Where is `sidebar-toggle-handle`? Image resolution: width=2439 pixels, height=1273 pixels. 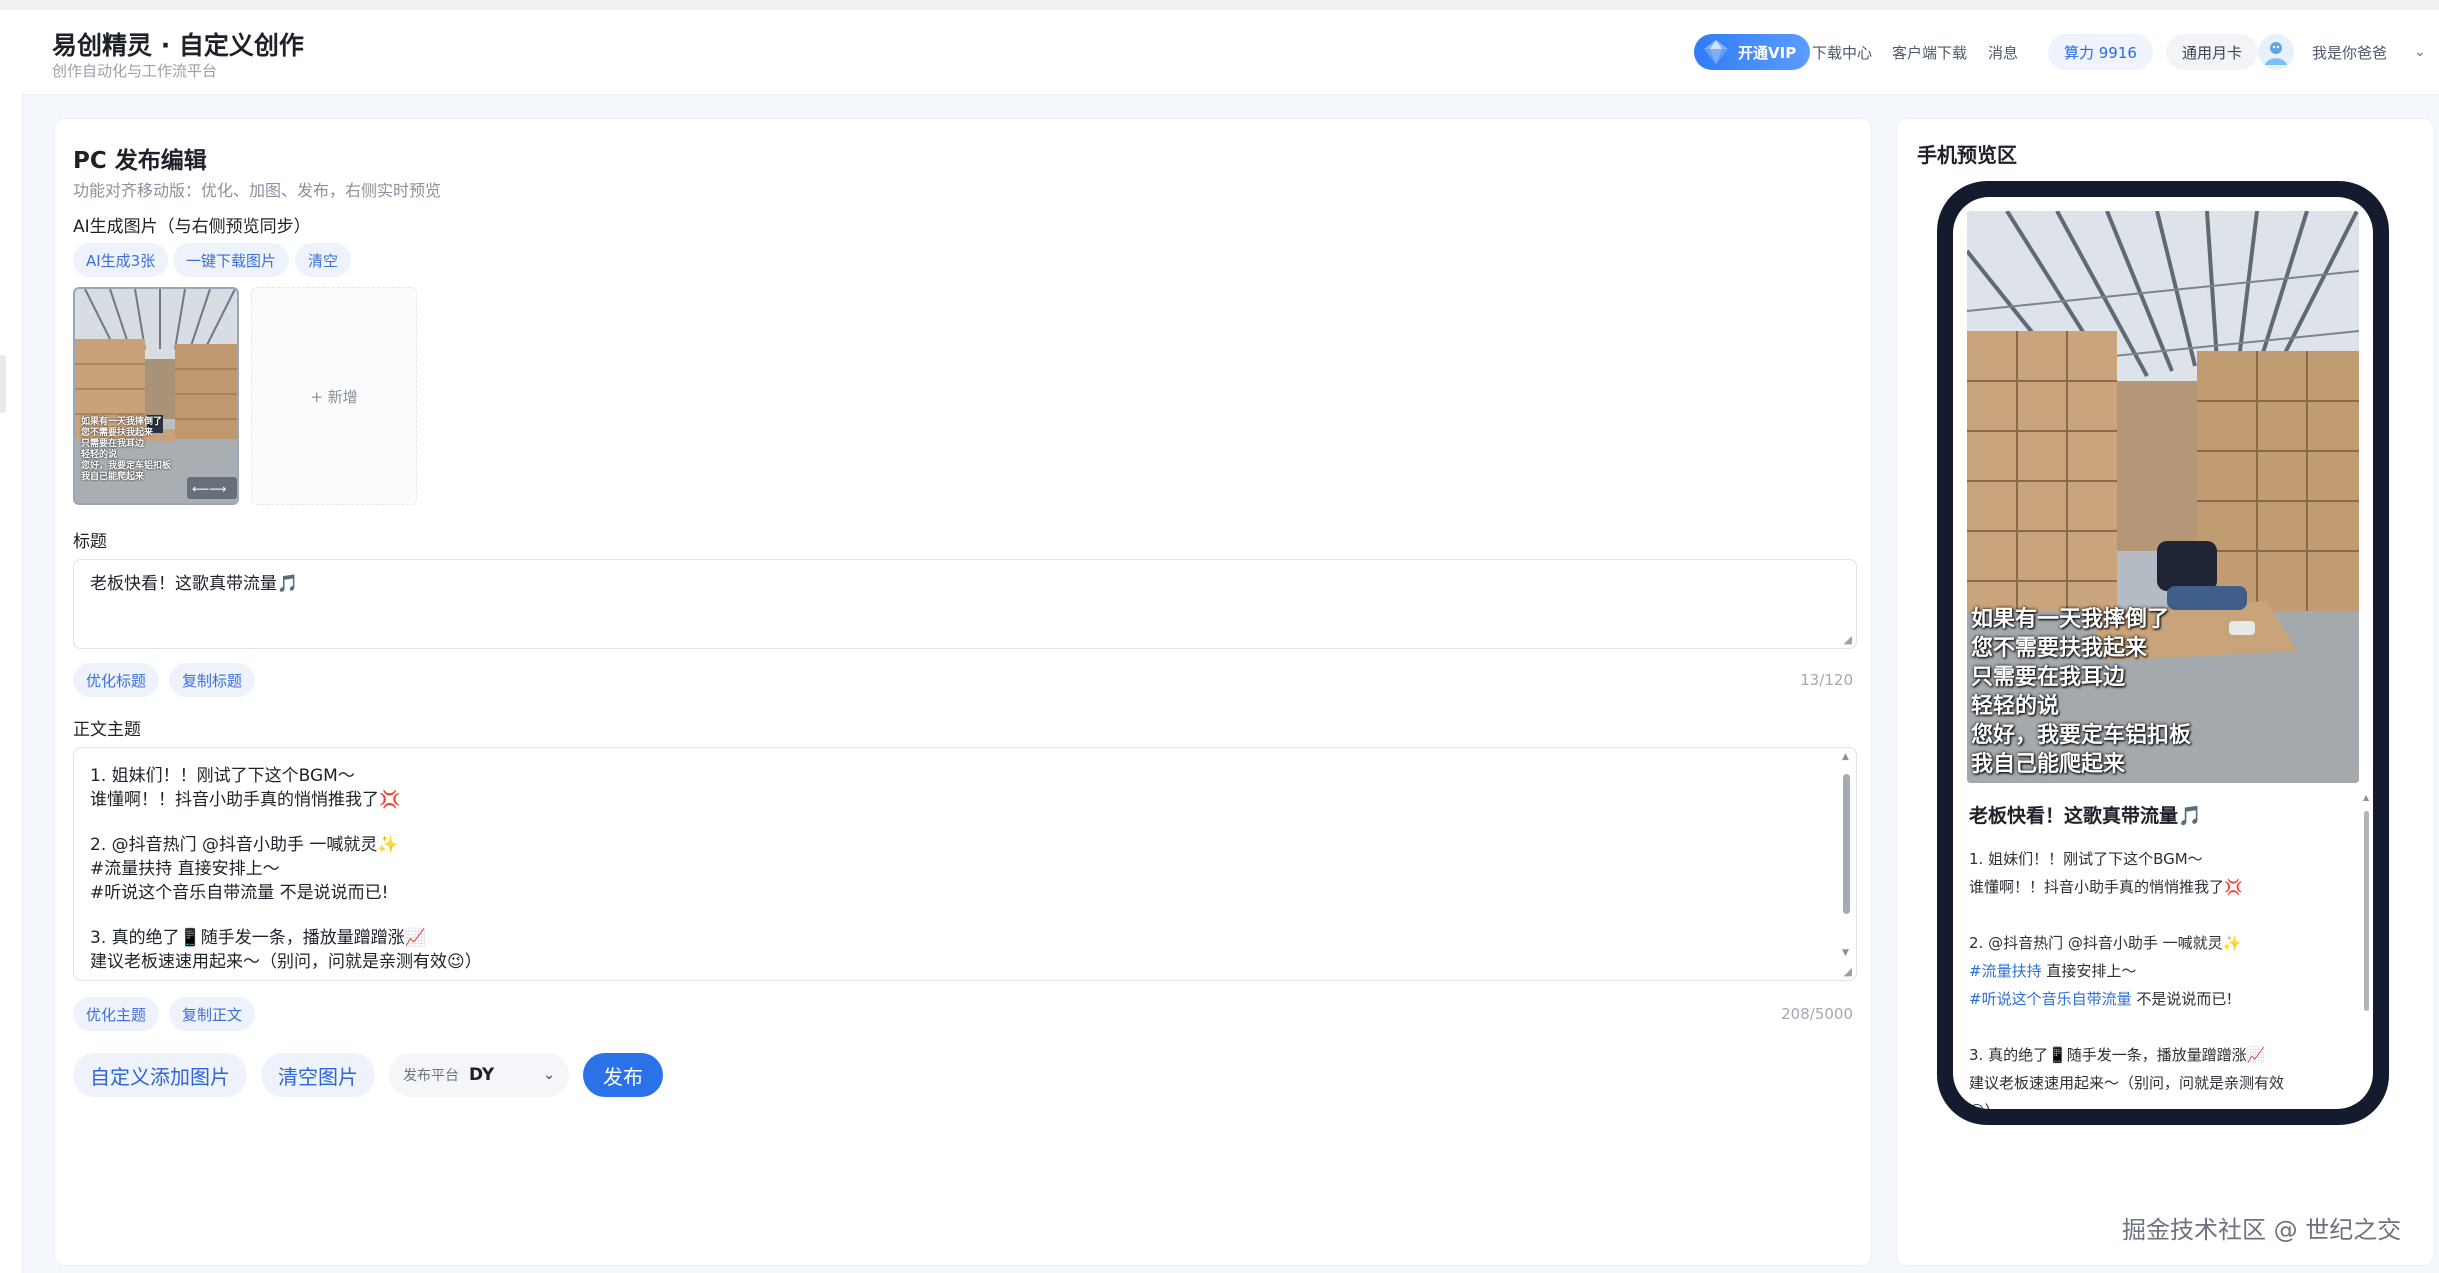
sidebar-toggle-handle is located at coordinates (3, 384).